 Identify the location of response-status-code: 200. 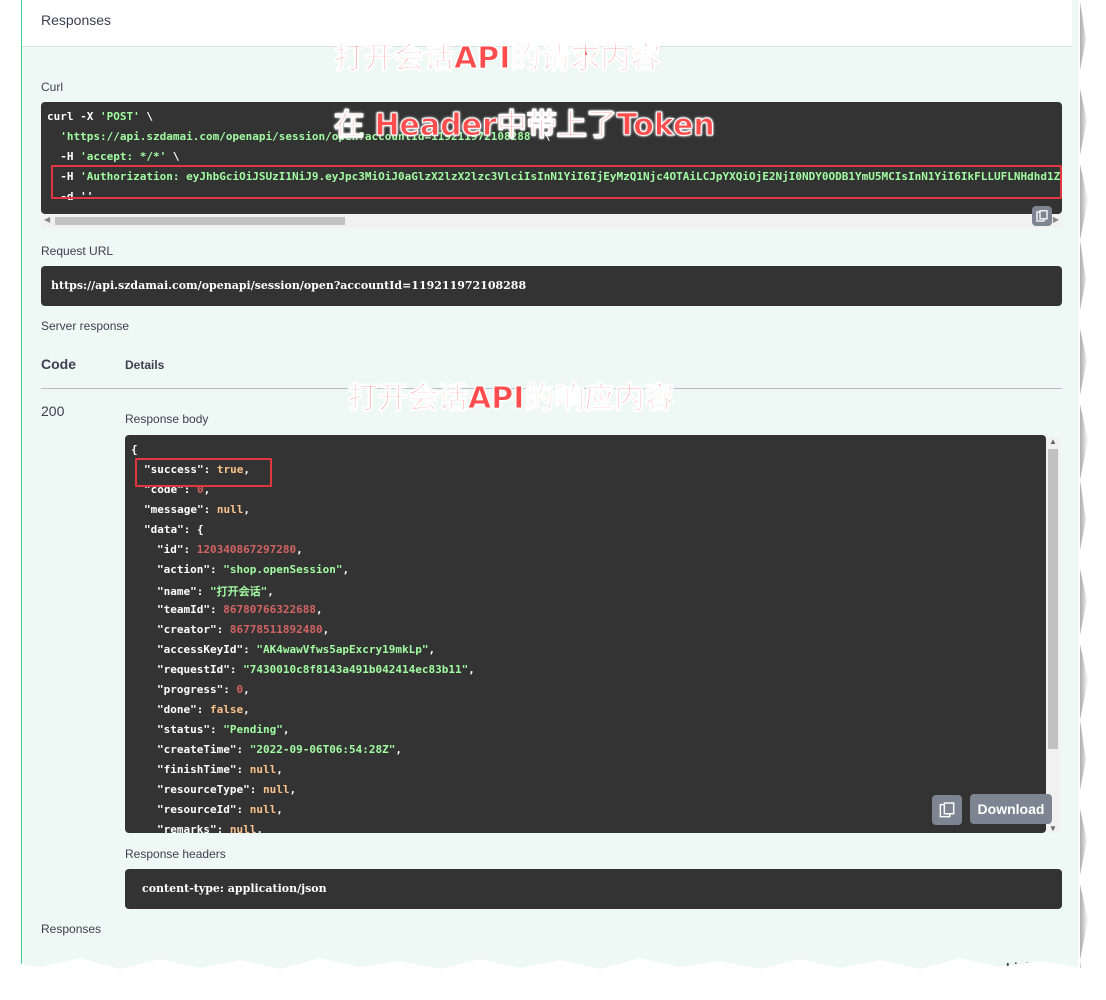
(53, 411).